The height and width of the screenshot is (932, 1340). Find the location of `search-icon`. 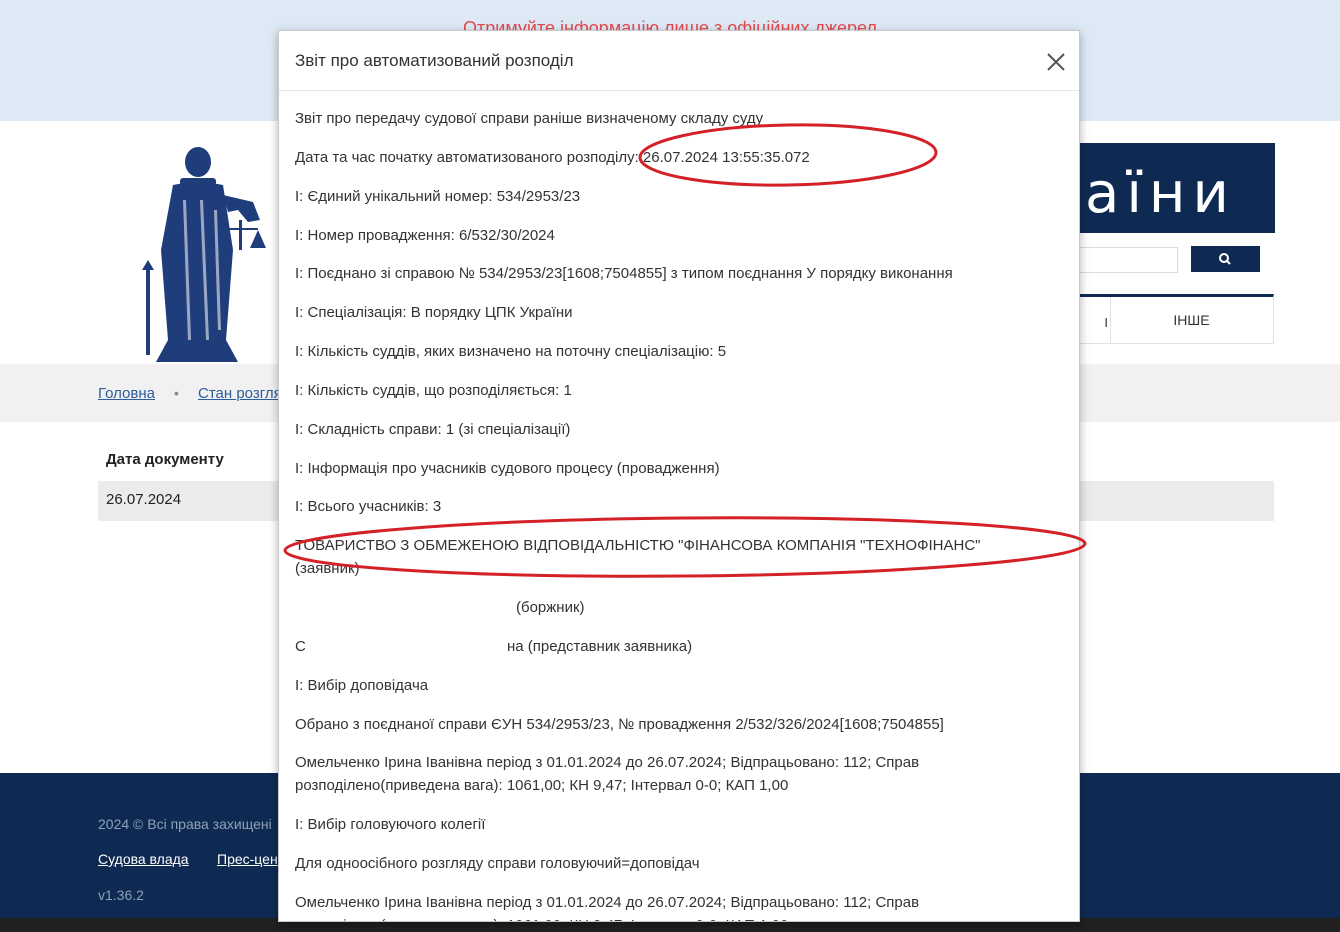

search-icon is located at coordinates (1225, 259).